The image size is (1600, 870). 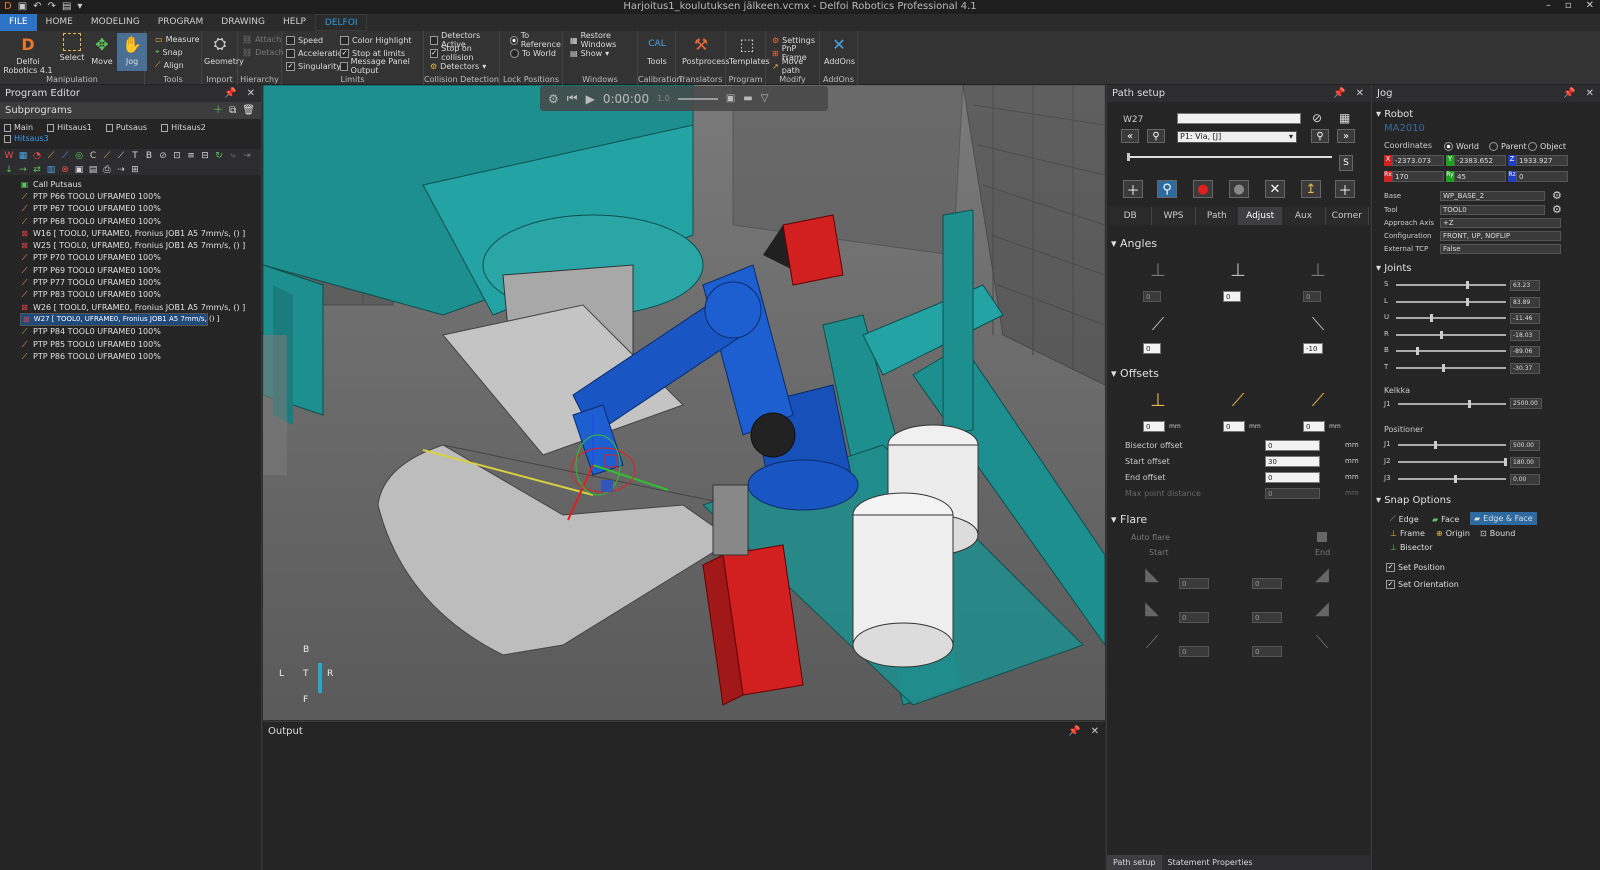 What do you see at coordinates (140, 356) in the screenshot?
I see `statement-row: ⟋ PTP P86 TOOL0 UFRAME0 100%` at bounding box center [140, 356].